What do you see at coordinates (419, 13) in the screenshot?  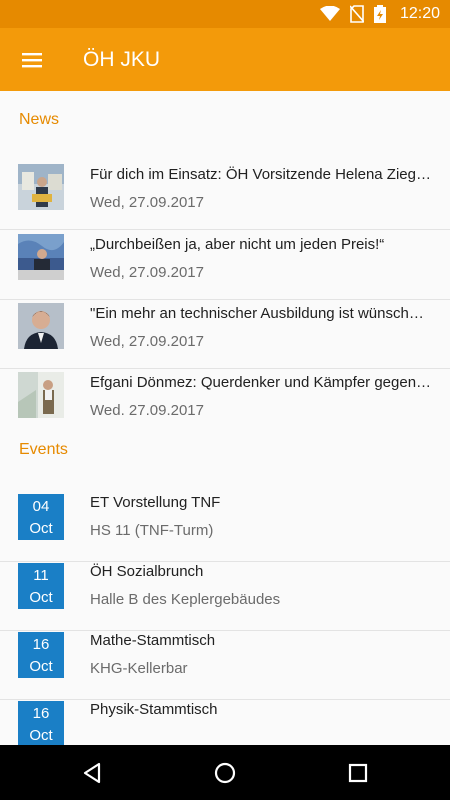 I see `clock: 12:20` at bounding box center [419, 13].